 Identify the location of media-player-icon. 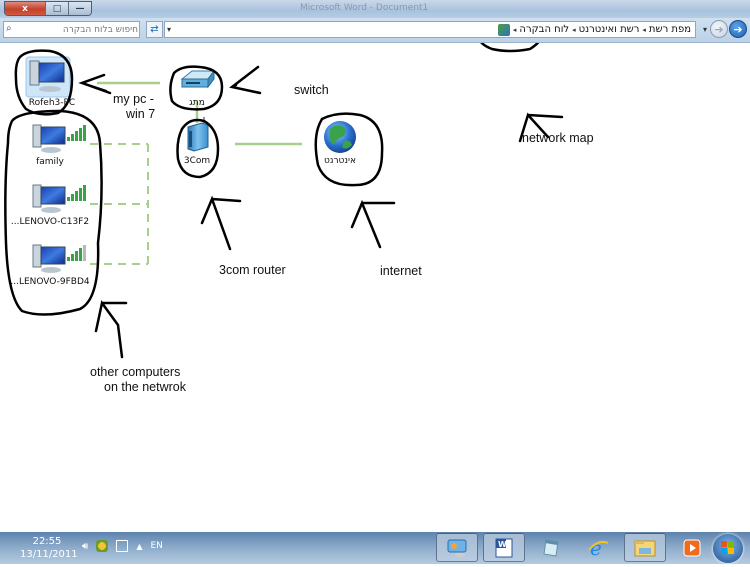
(692, 547).